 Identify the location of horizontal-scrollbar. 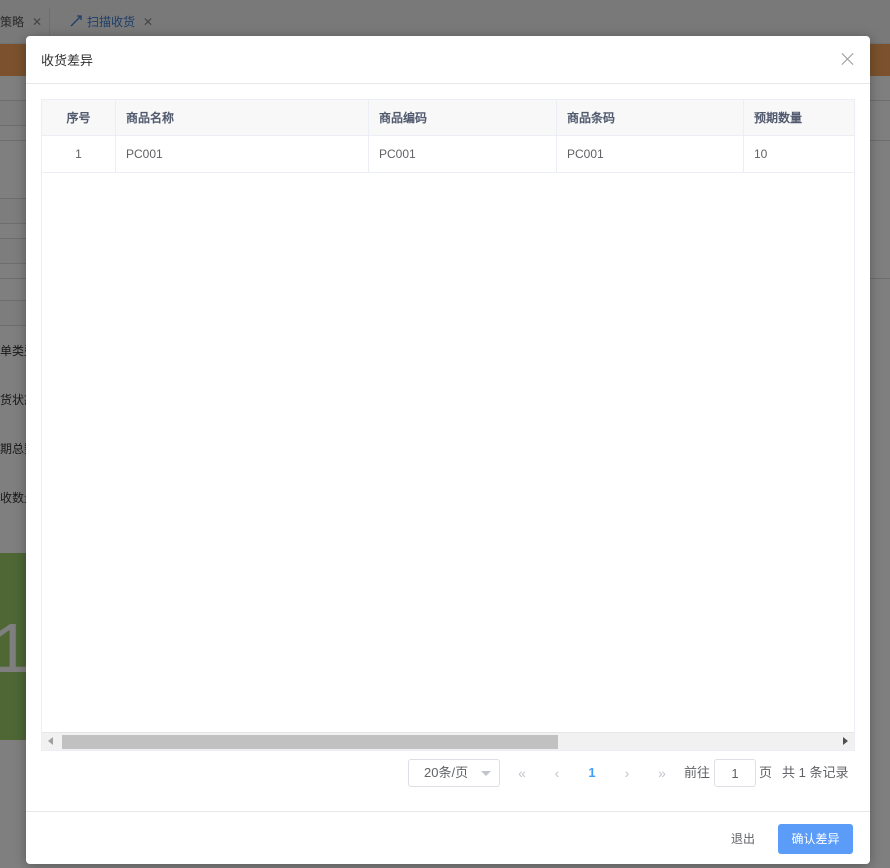
(448, 741).